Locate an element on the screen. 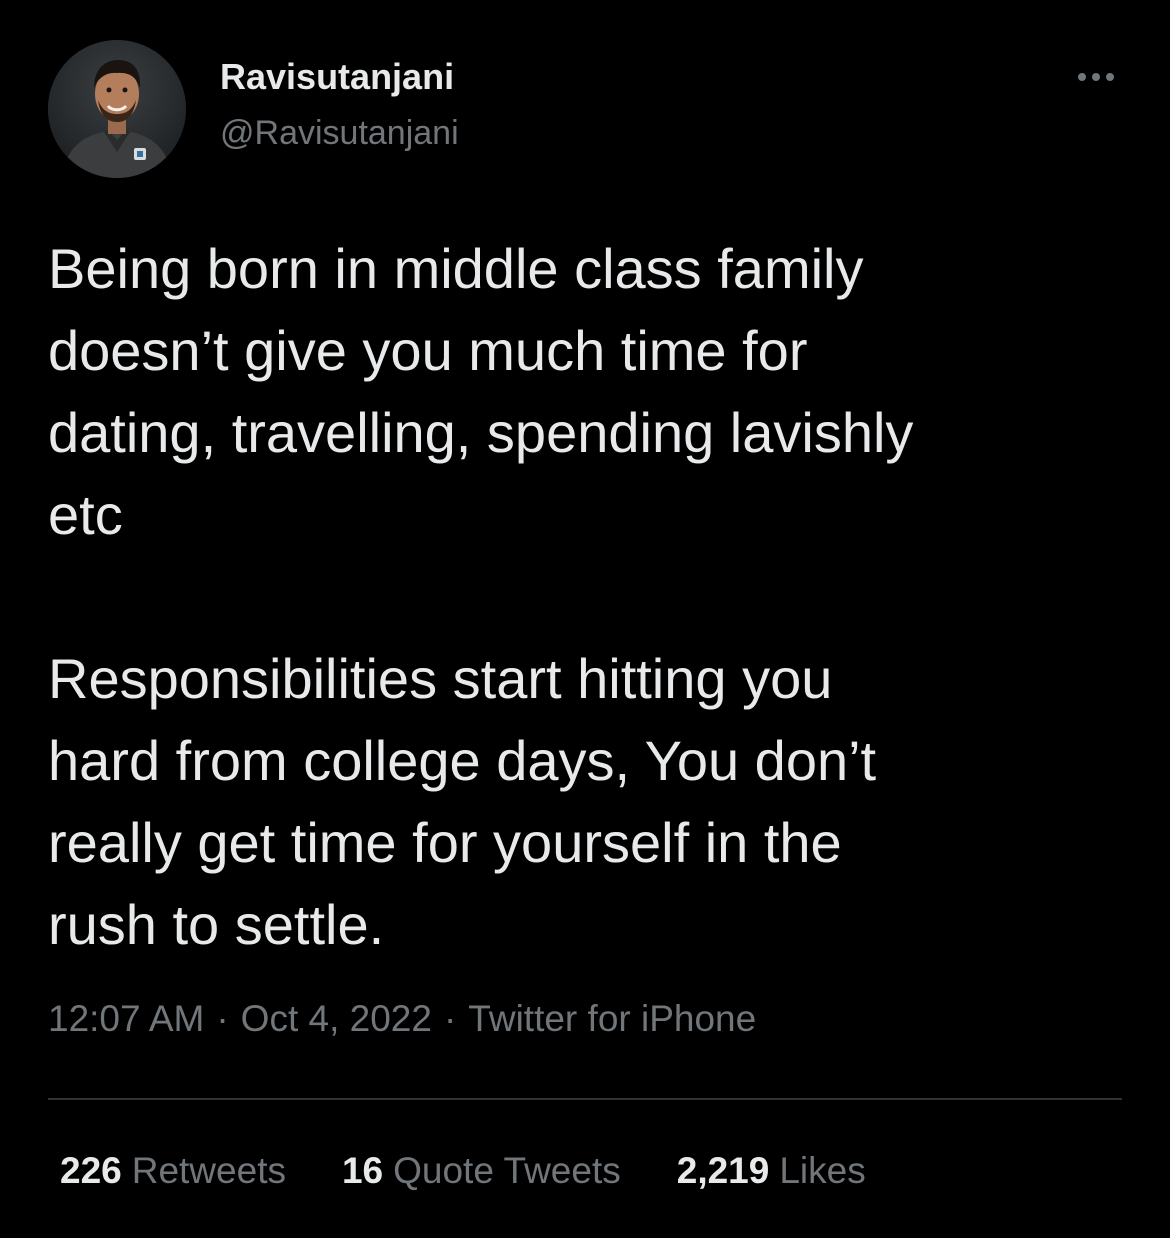  quote-tweets-label: Quote Tweets is located at coordinates (507, 1170).